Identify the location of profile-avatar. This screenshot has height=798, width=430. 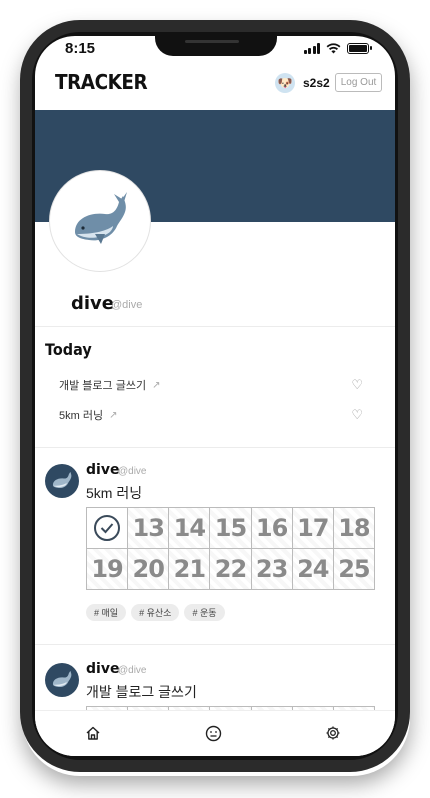
(100, 221).